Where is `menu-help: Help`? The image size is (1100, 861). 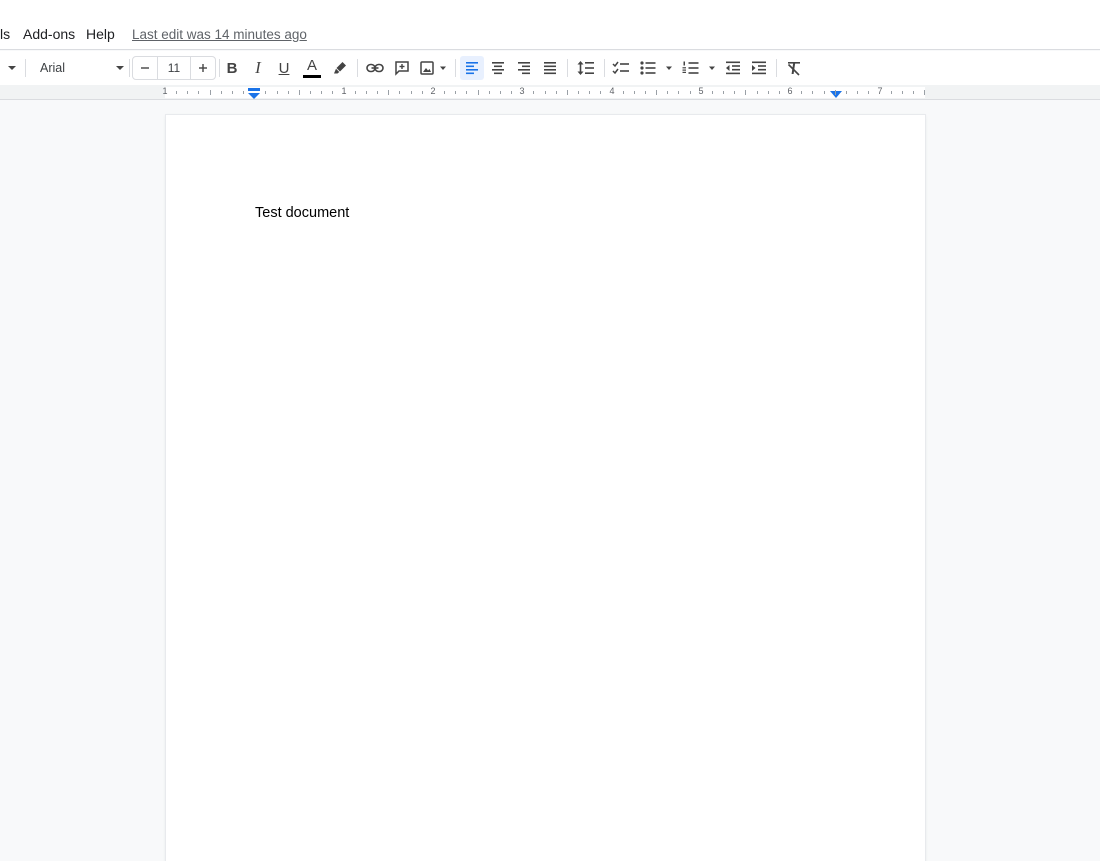
menu-help: Help is located at coordinates (100, 34).